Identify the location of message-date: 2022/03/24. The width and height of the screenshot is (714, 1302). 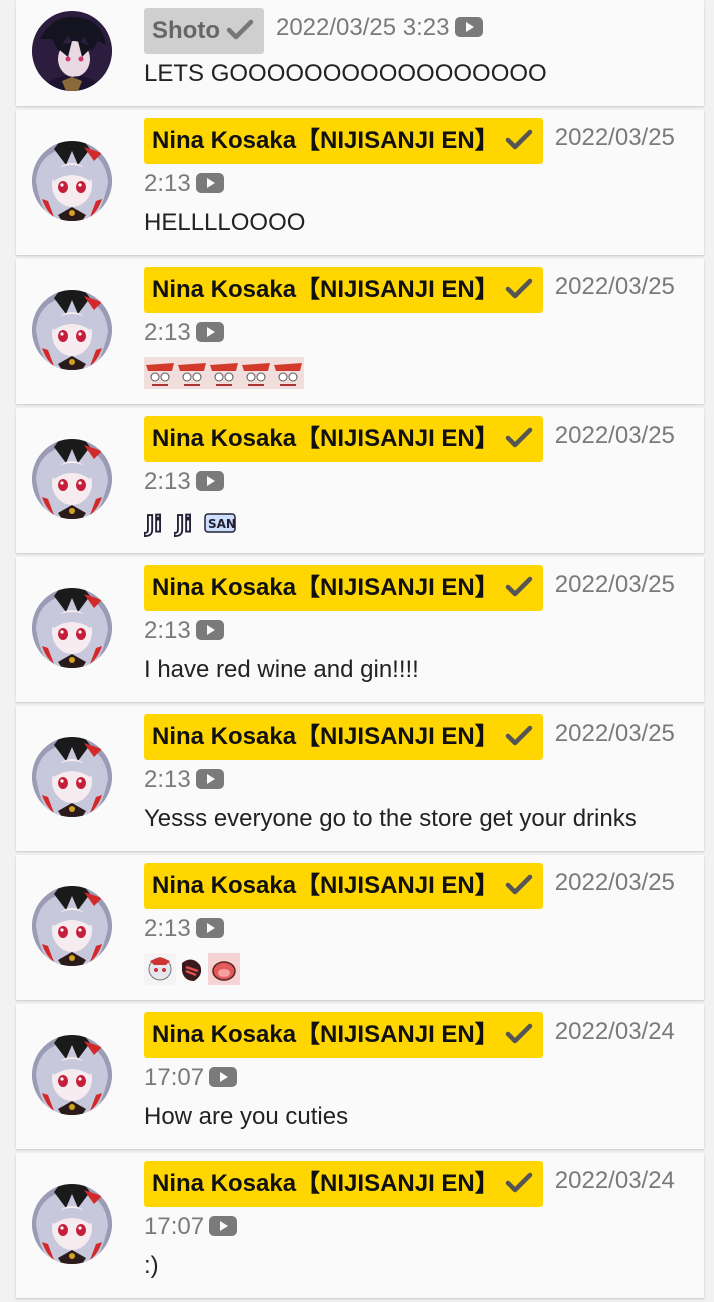
(614, 1031).